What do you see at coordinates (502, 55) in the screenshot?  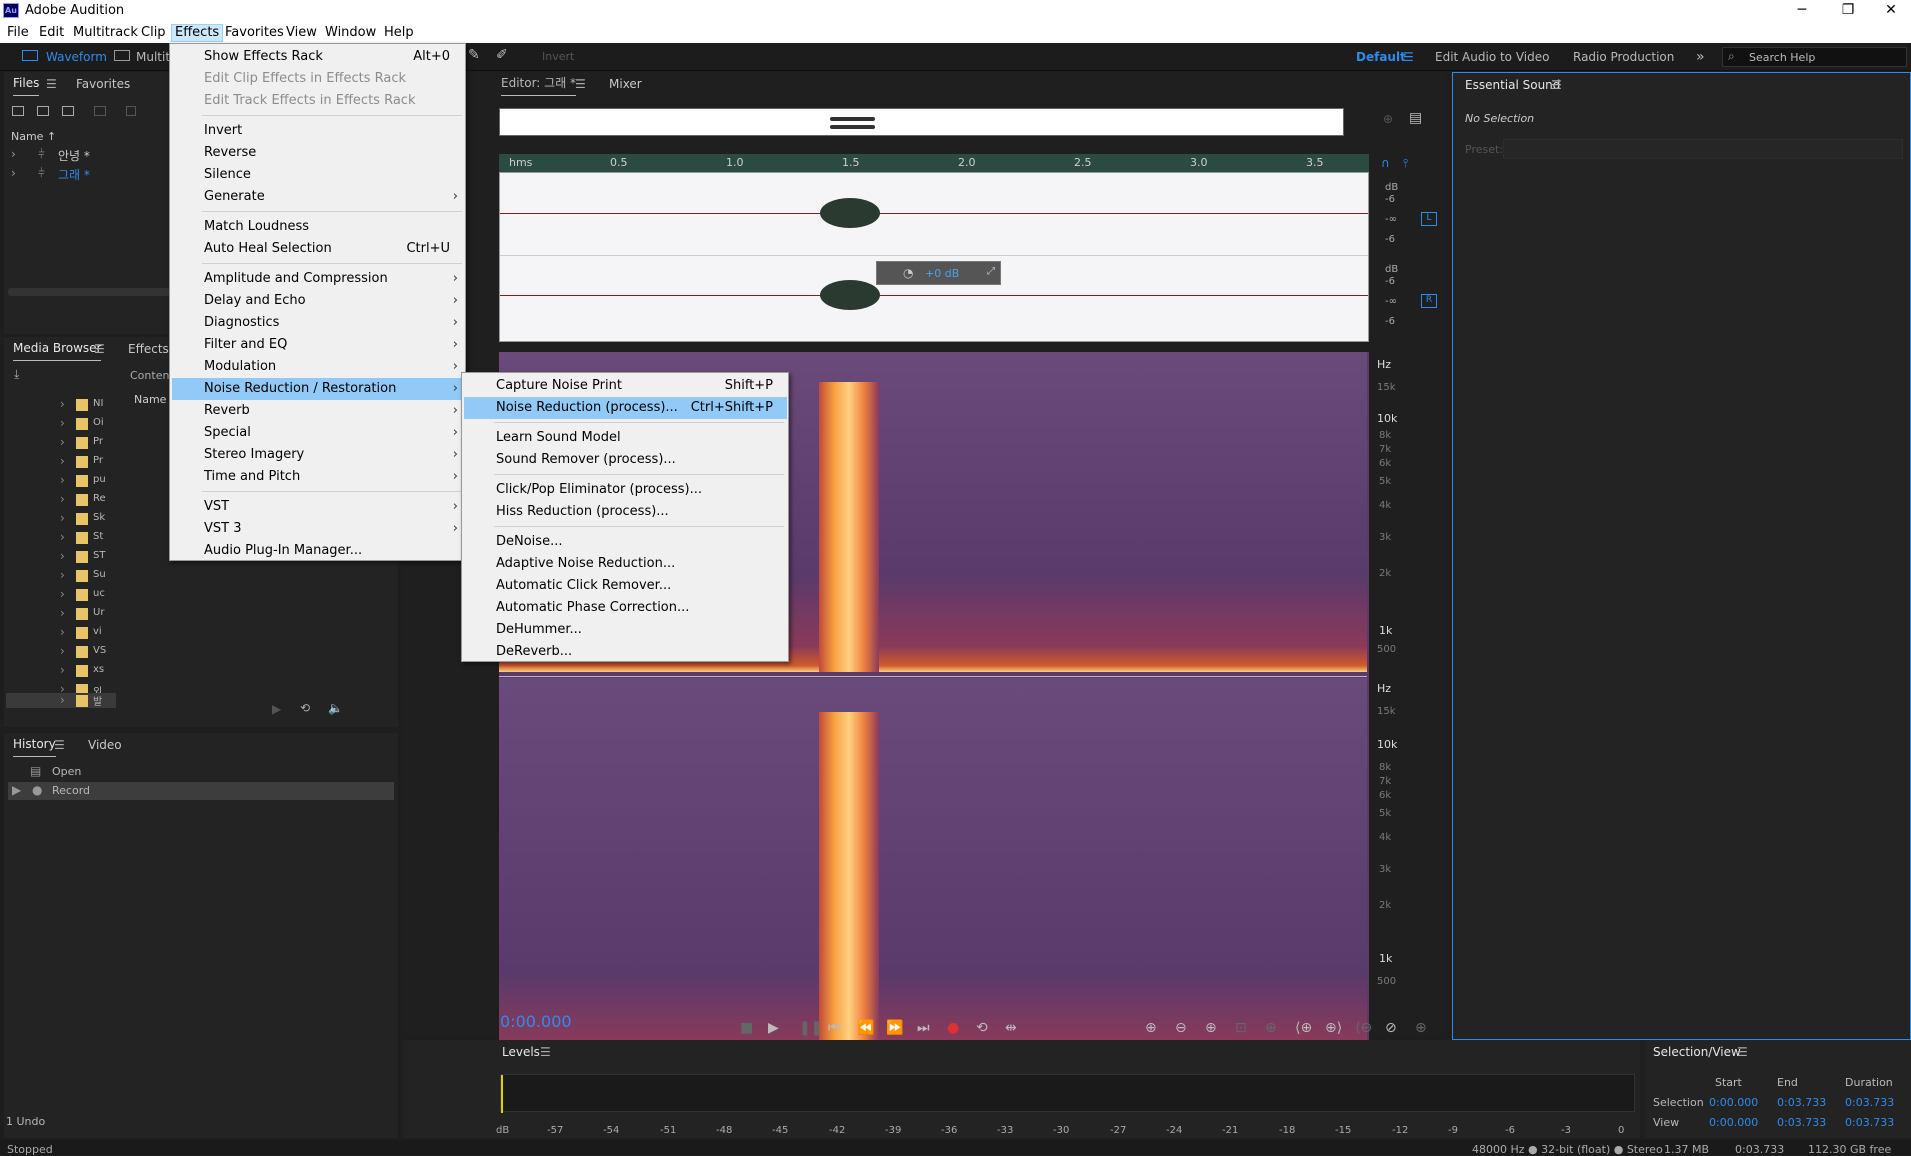 I see `spot-heal-icon: ✐` at bounding box center [502, 55].